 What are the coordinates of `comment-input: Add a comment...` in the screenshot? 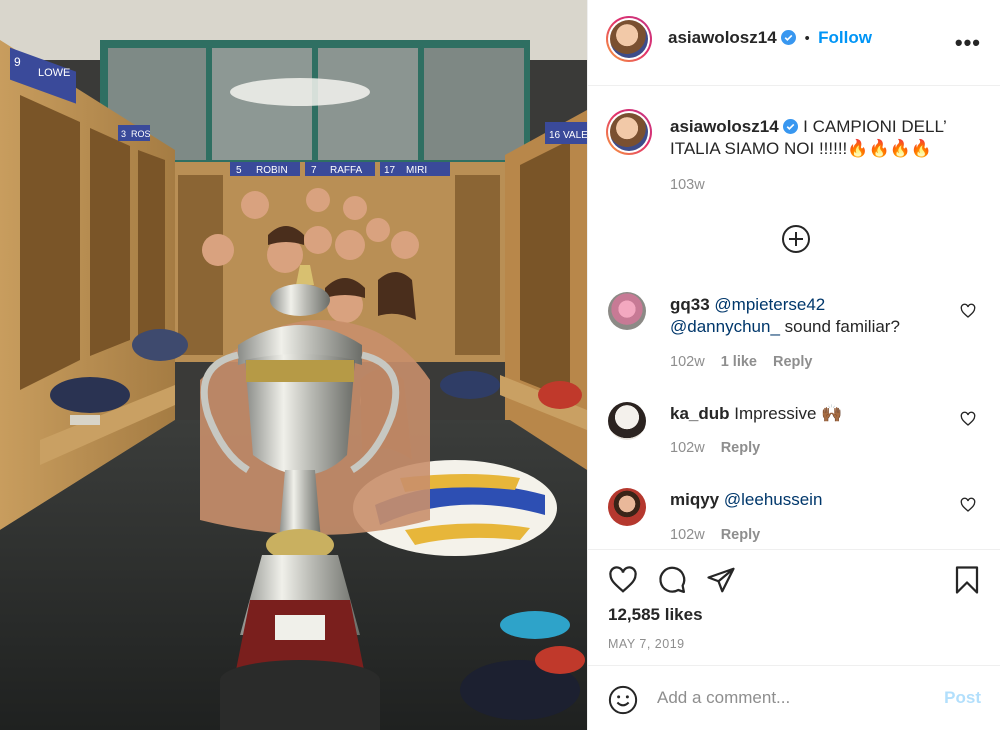 It's located at (723, 698).